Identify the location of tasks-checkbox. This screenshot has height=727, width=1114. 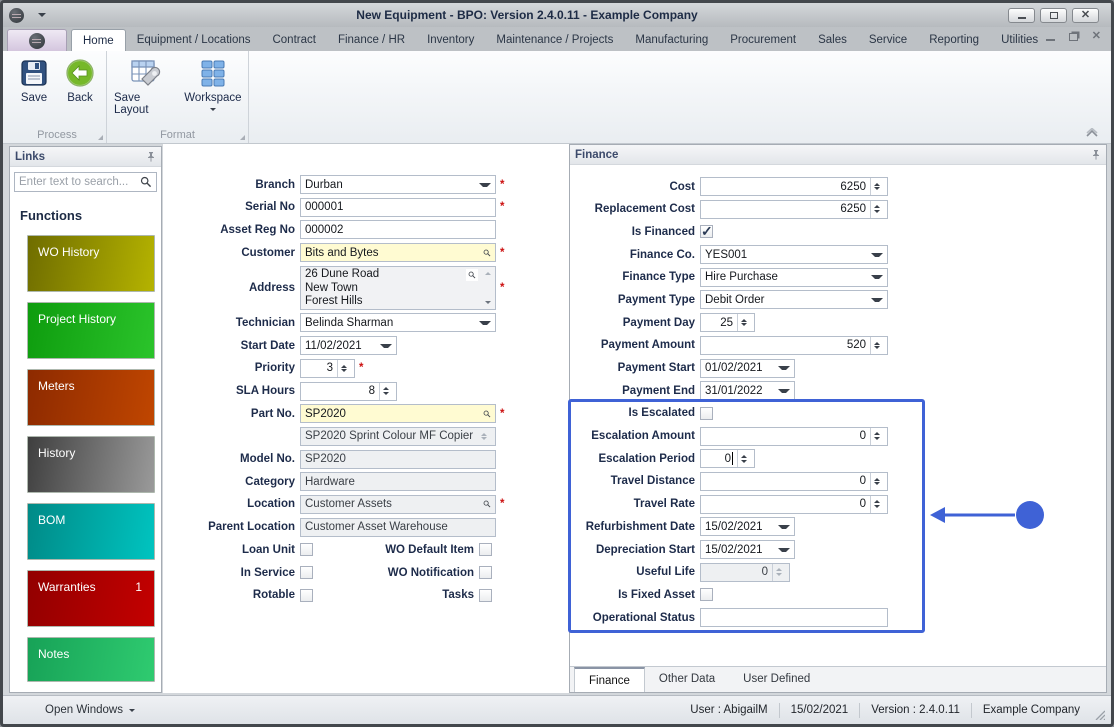
(485, 595).